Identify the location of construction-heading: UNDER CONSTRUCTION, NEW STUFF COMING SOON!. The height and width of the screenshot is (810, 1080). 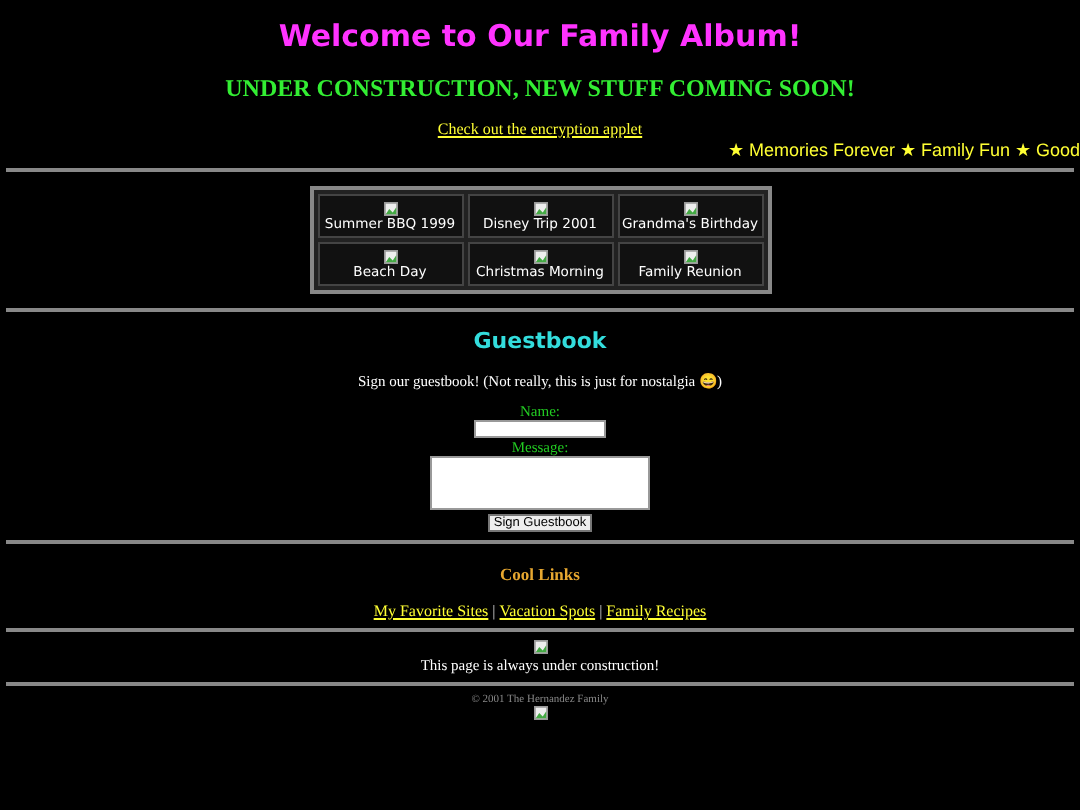
(540, 89).